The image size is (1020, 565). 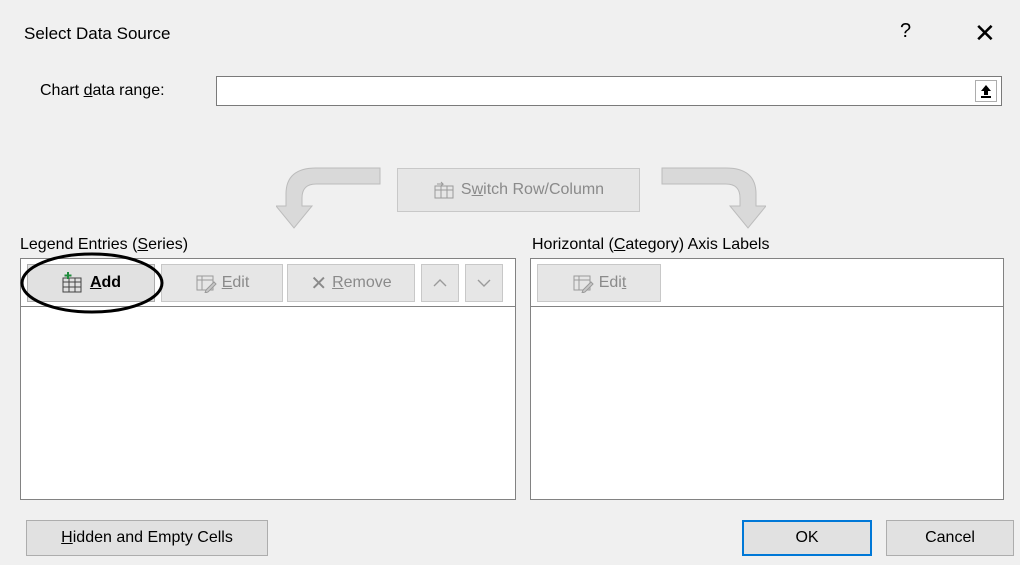 What do you see at coordinates (362, 282) in the screenshot?
I see `remove-label: Remove` at bounding box center [362, 282].